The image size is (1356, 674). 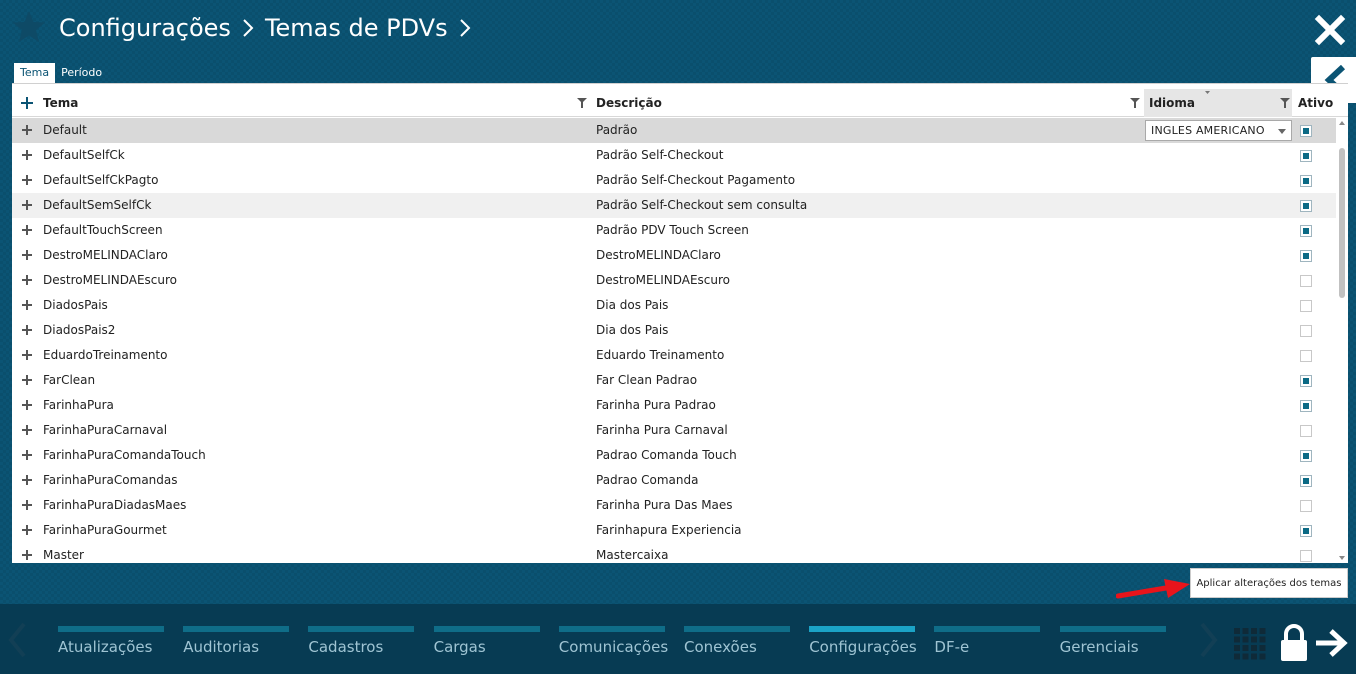 What do you see at coordinates (35, 73) in the screenshot?
I see `tab-tema: Tema` at bounding box center [35, 73].